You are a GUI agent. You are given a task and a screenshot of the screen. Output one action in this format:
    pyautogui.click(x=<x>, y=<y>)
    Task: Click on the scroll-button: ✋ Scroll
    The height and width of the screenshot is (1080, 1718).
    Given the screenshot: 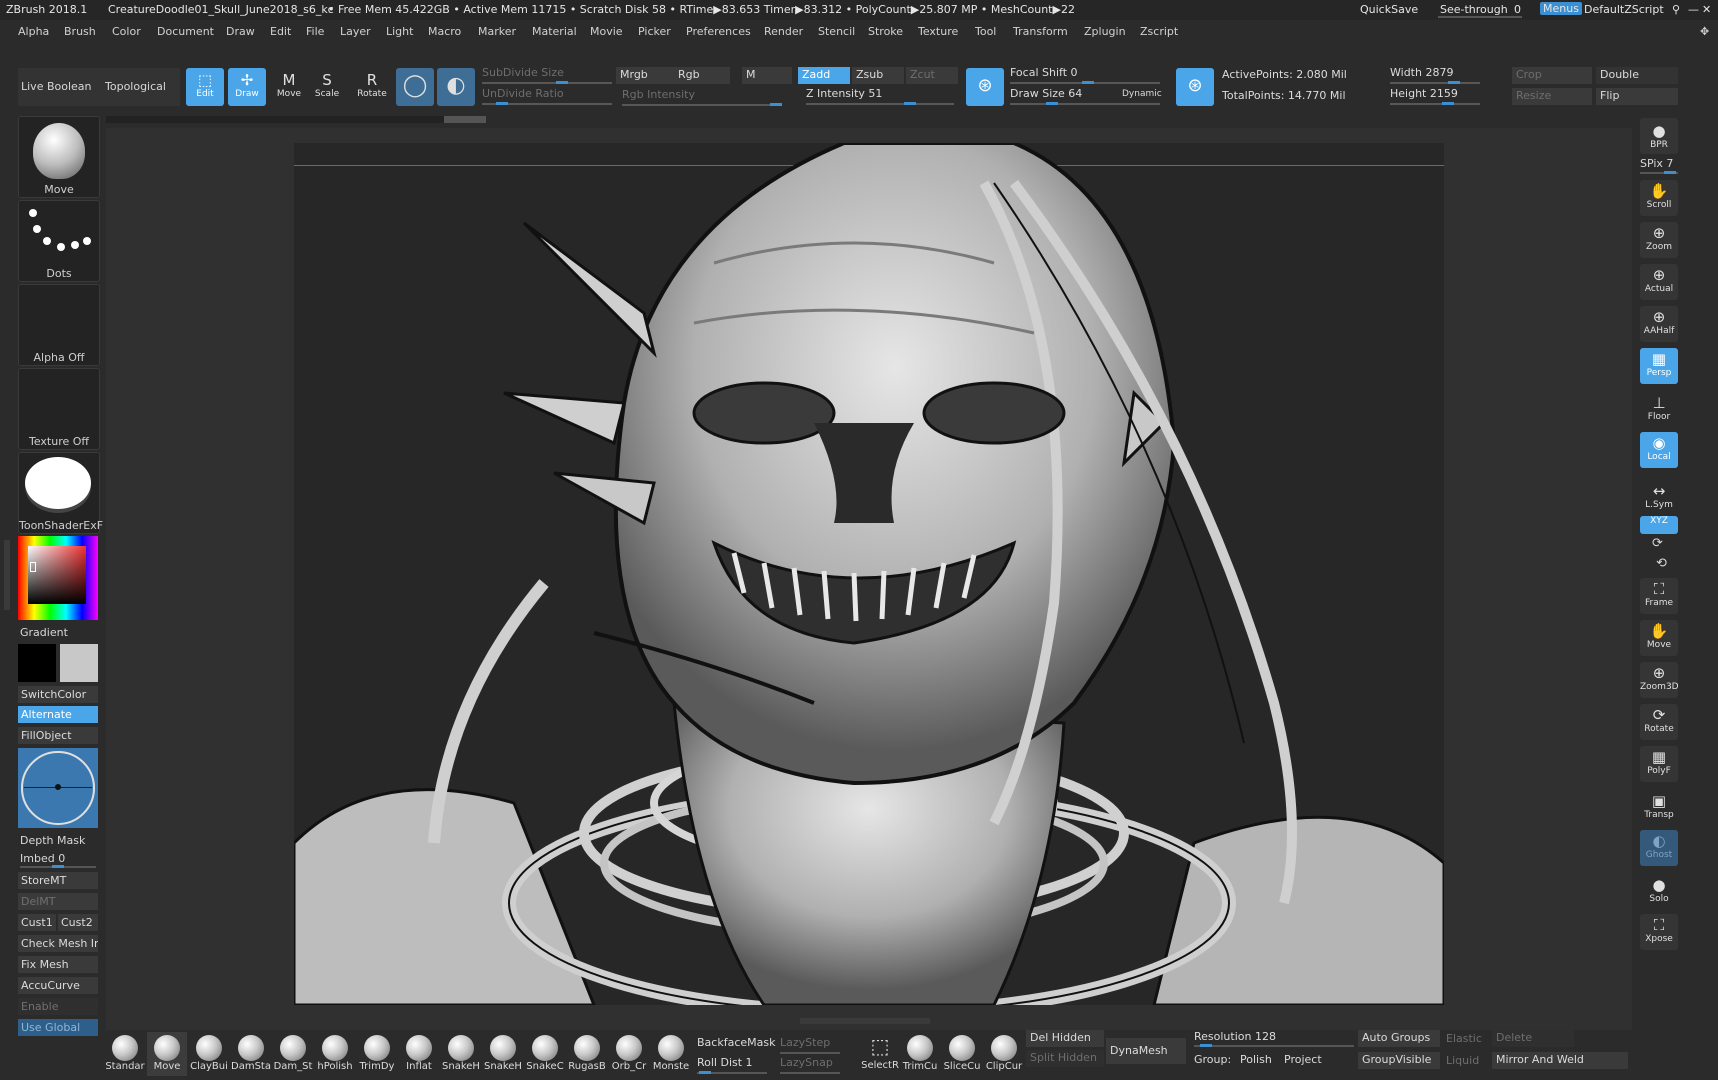 What is the action you would take?
    pyautogui.click(x=1659, y=198)
    